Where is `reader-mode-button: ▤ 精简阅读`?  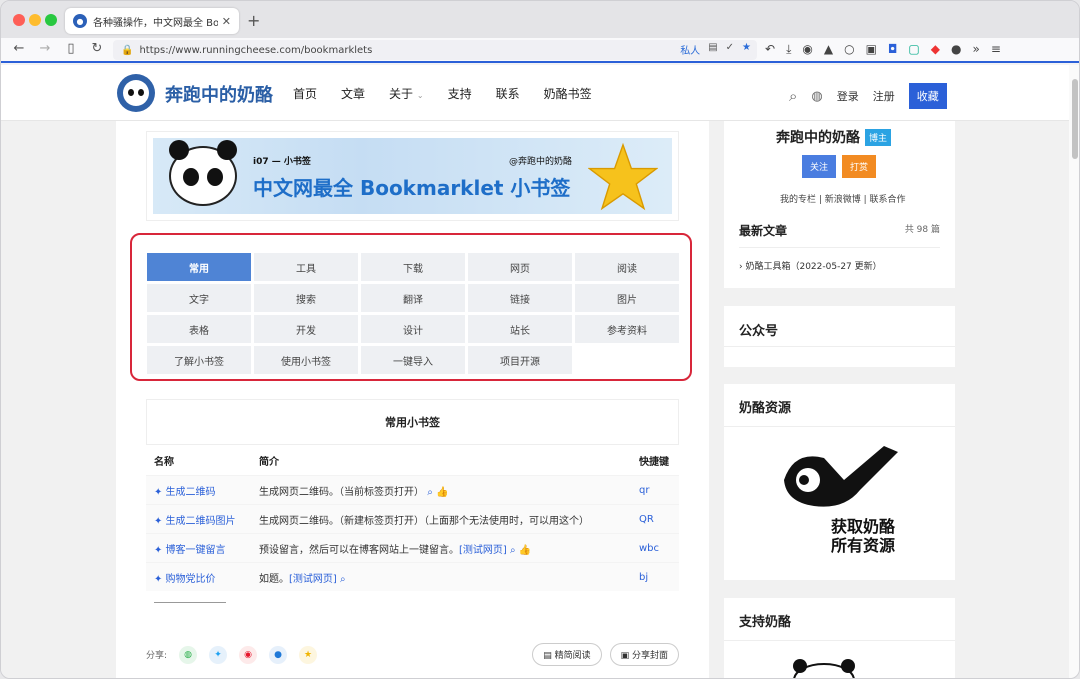 reader-mode-button: ▤ 精简阅读 is located at coordinates (567, 654).